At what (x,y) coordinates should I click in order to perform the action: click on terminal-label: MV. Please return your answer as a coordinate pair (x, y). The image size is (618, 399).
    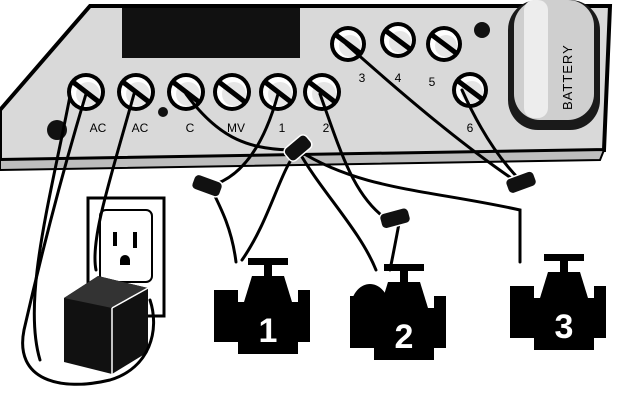
    Looking at the image, I should click on (236, 128).